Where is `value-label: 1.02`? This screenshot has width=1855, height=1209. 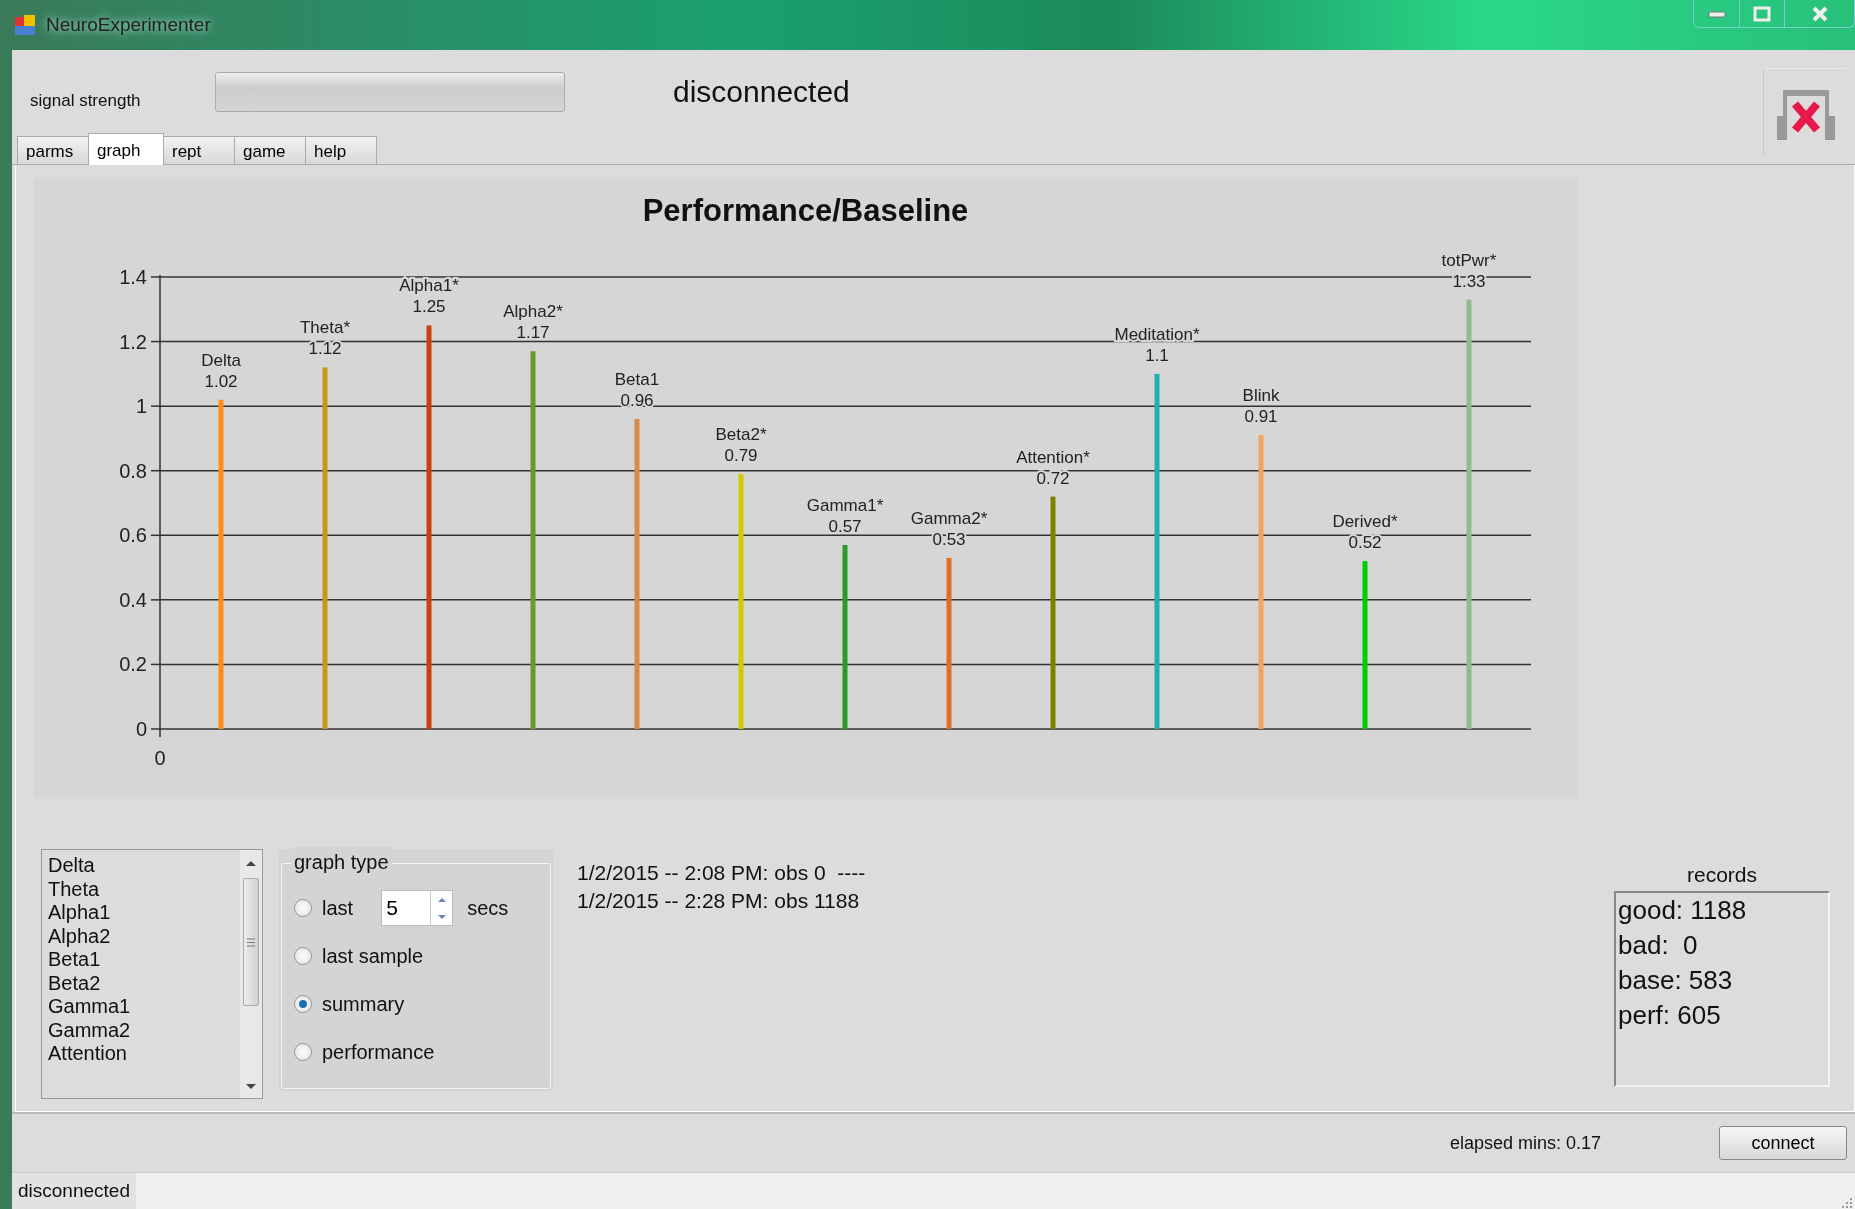 value-label: 1.02 is located at coordinates (221, 381).